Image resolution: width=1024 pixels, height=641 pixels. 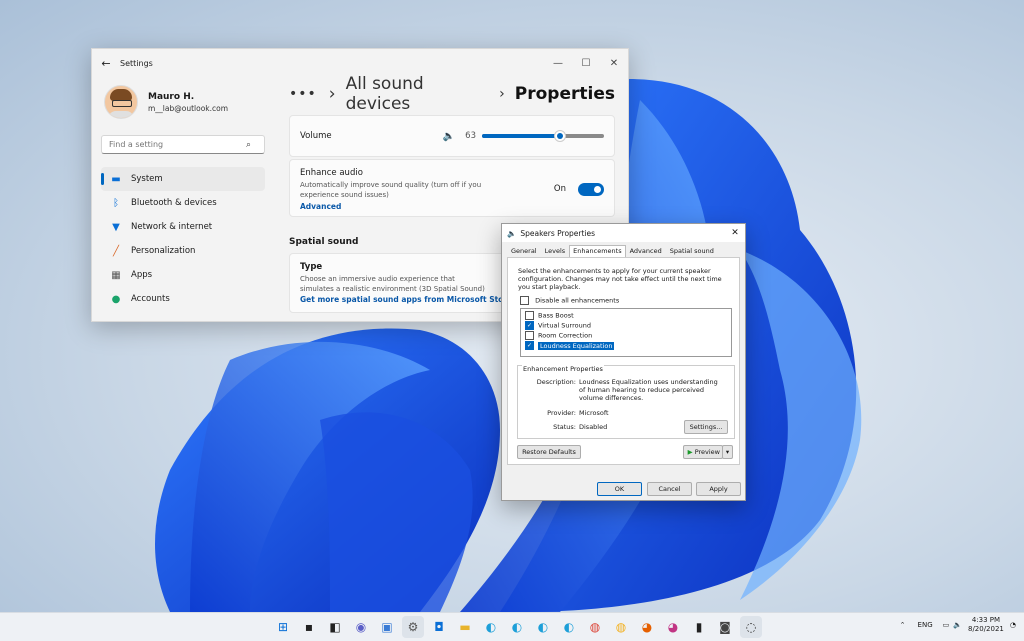 I want to click on edge-beta-icon: ◐, so click(x=543, y=627).